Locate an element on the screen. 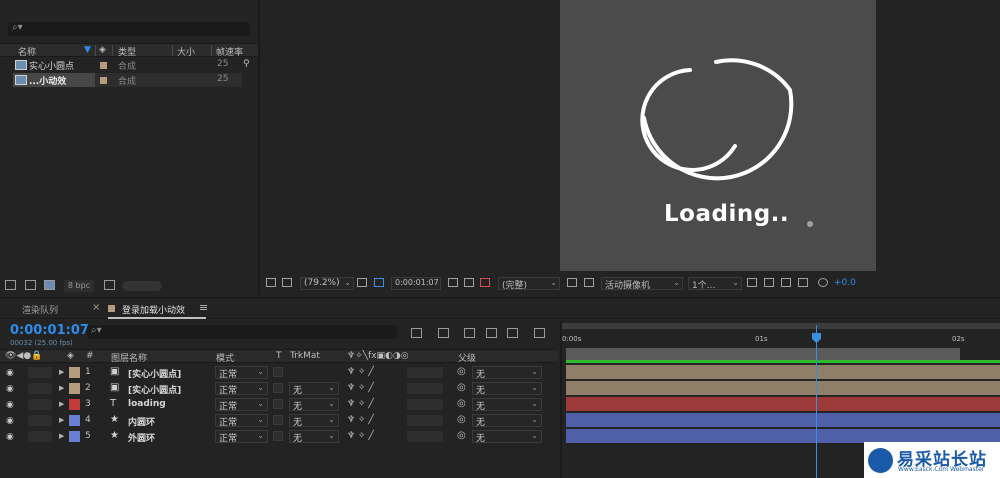  new-folder-icon is located at coordinates (30, 285).